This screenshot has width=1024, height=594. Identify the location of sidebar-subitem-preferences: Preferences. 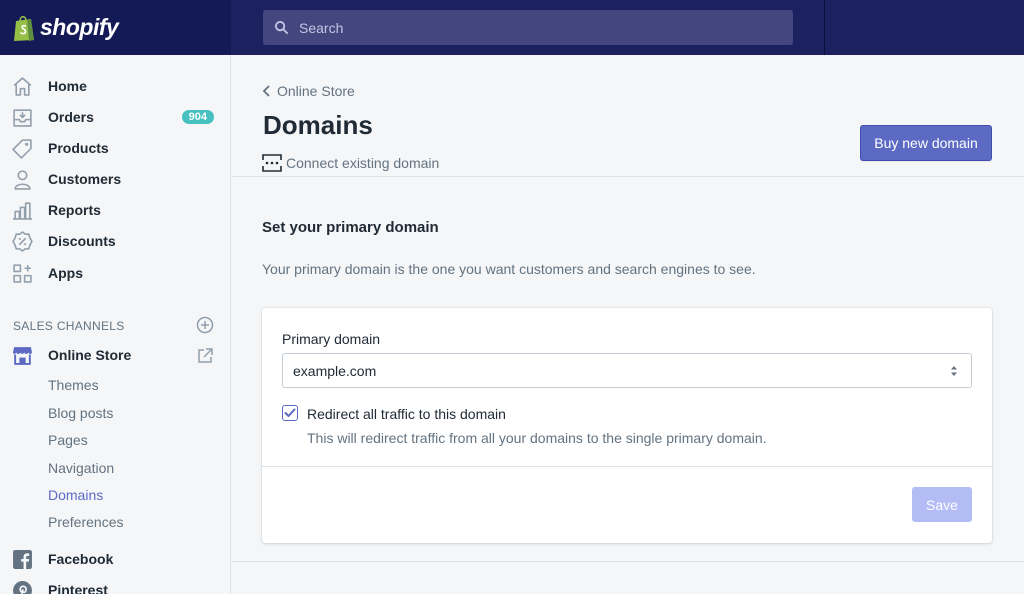
(85, 522).